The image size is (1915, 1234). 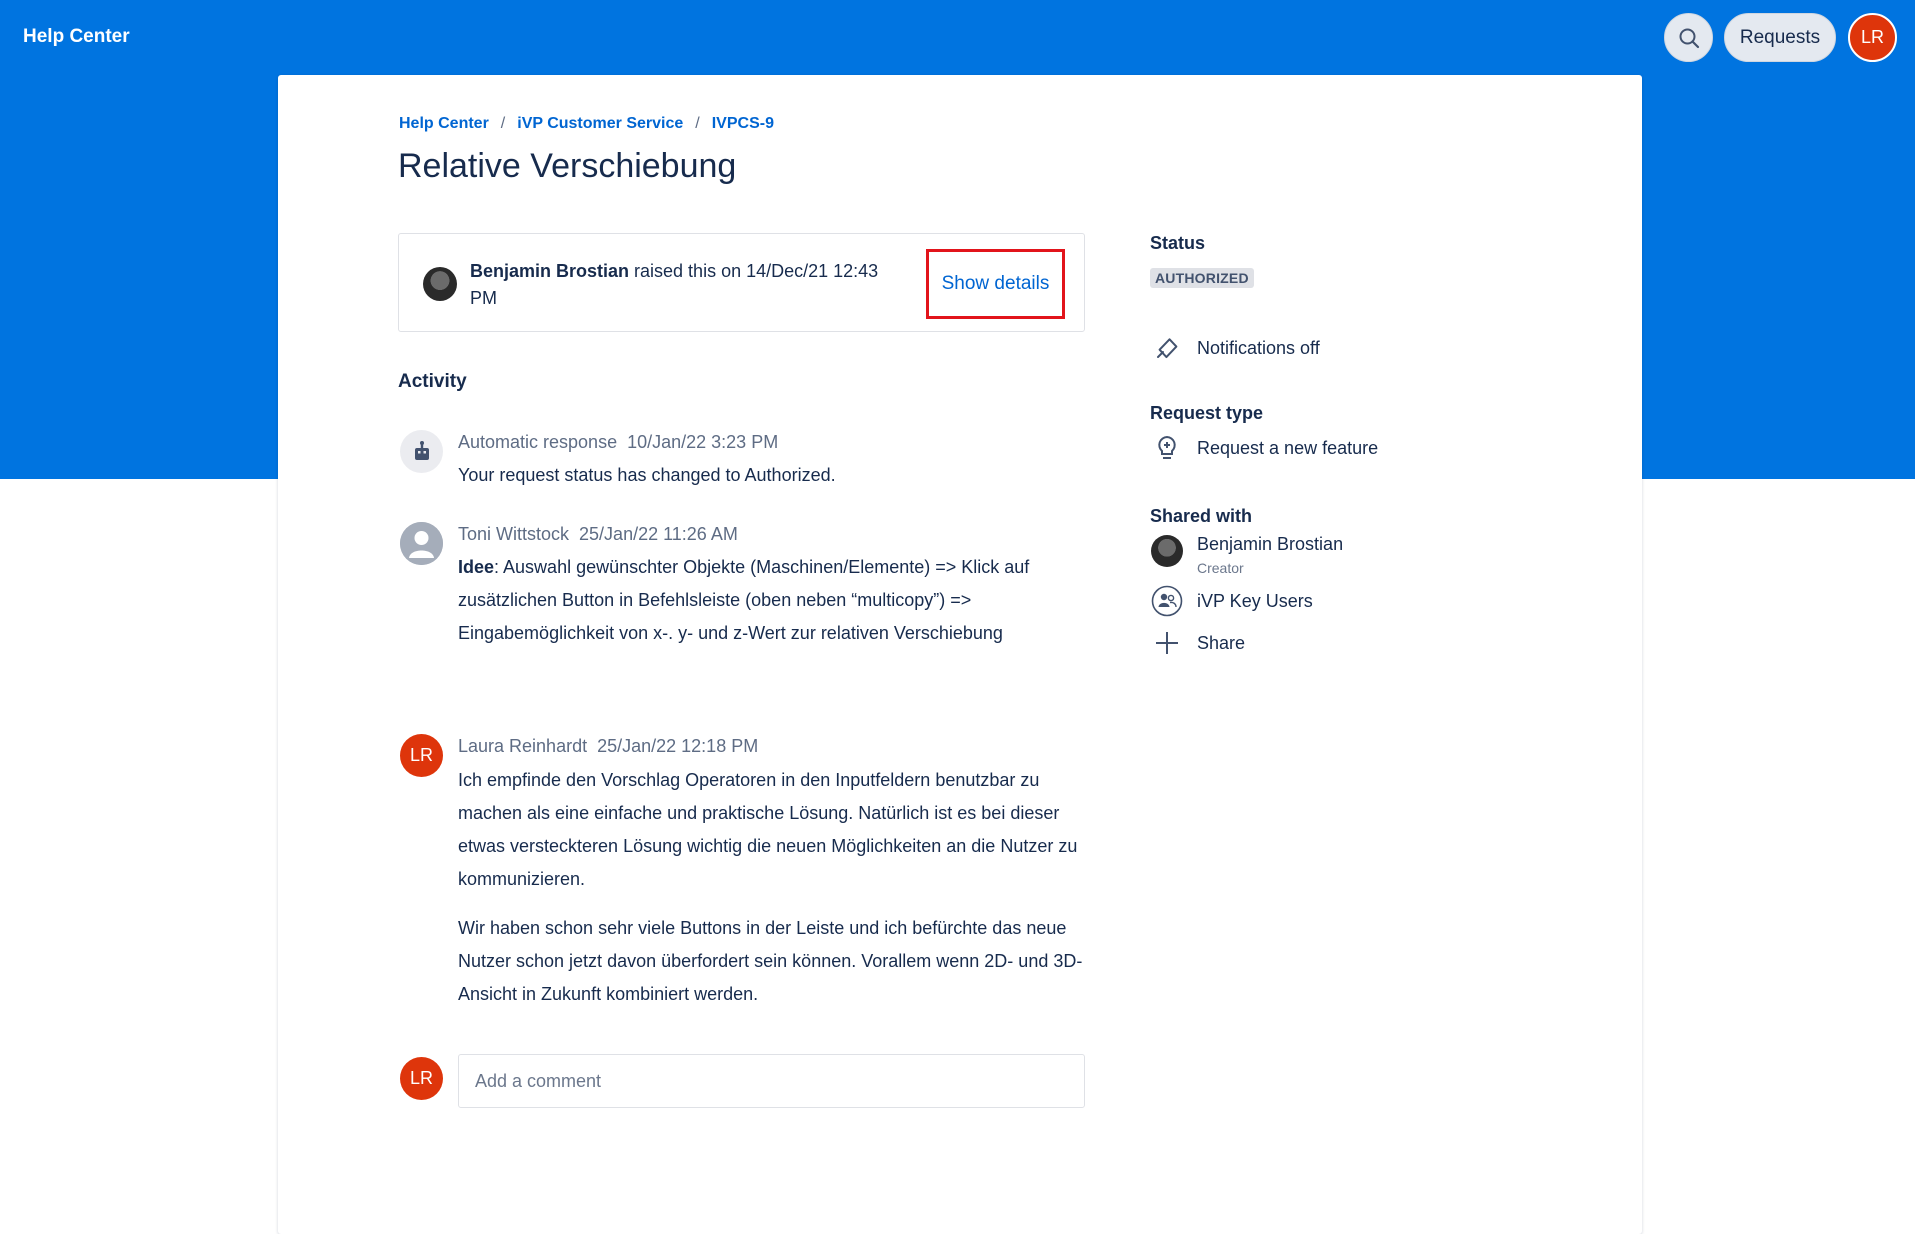 I want to click on search-icon, so click(x=1689, y=38).